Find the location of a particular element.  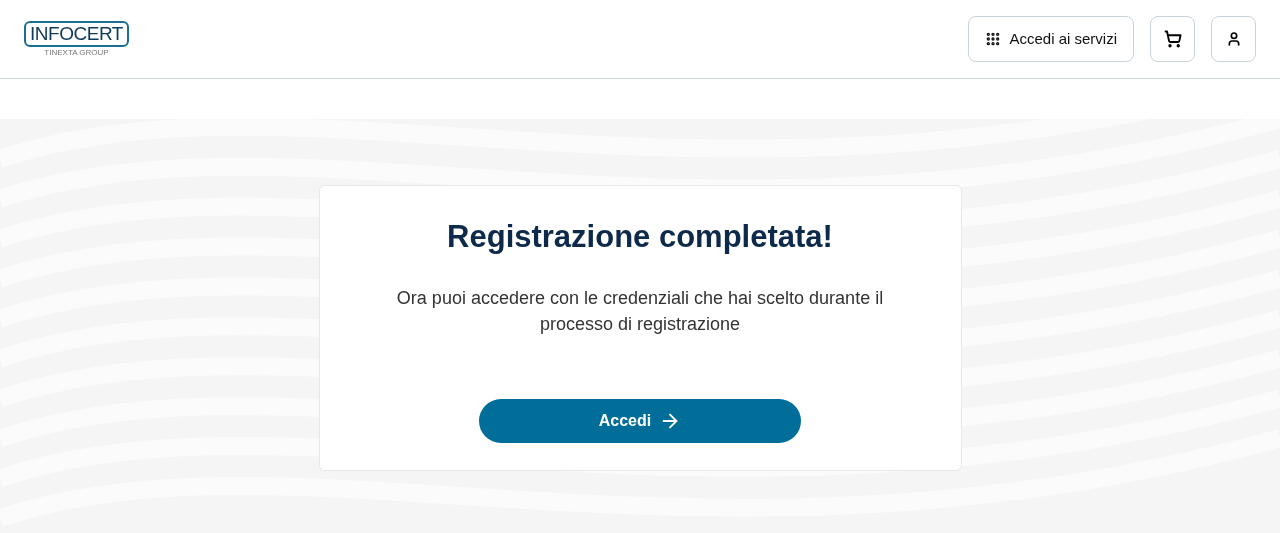

cart-button is located at coordinates (1172, 39).